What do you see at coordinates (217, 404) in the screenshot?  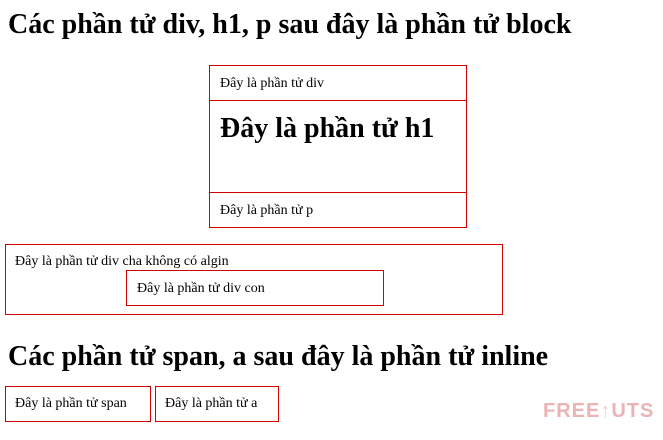 I see `a-inline: Đây là phần tử a` at bounding box center [217, 404].